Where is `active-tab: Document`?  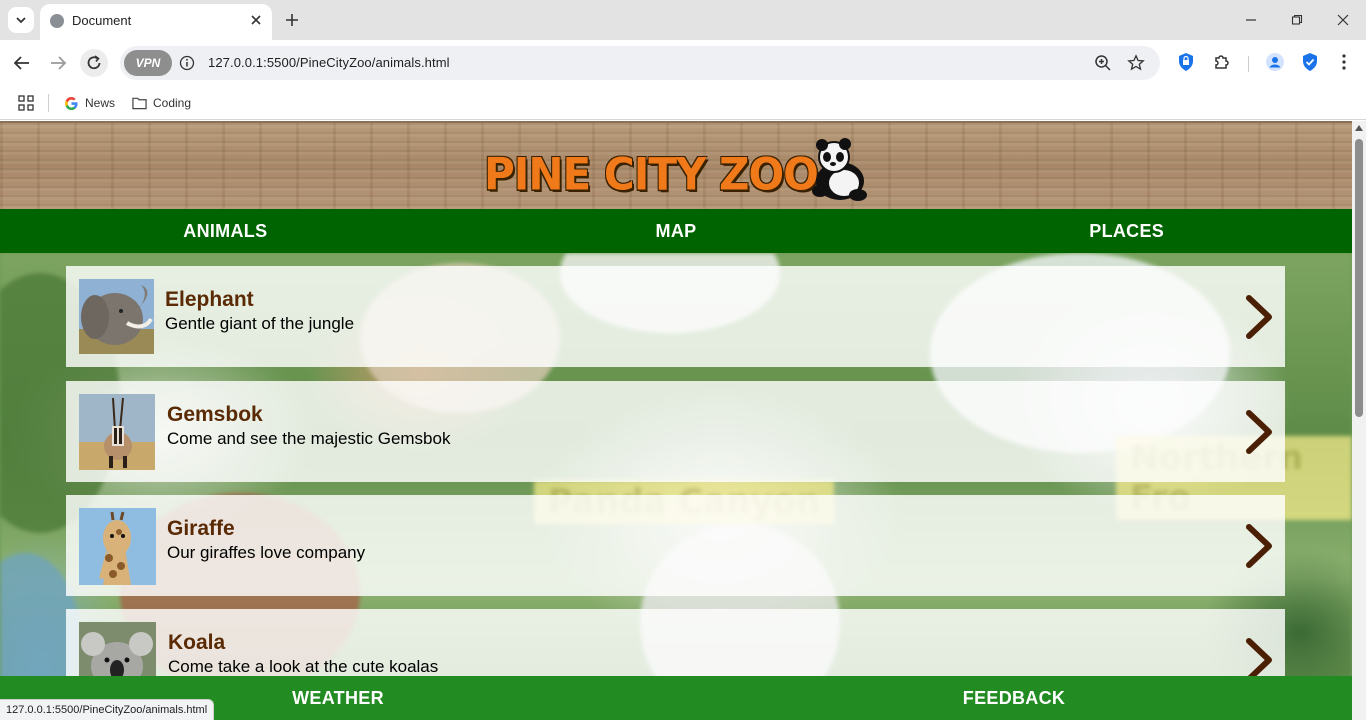 active-tab: Document is located at coordinates (156, 22).